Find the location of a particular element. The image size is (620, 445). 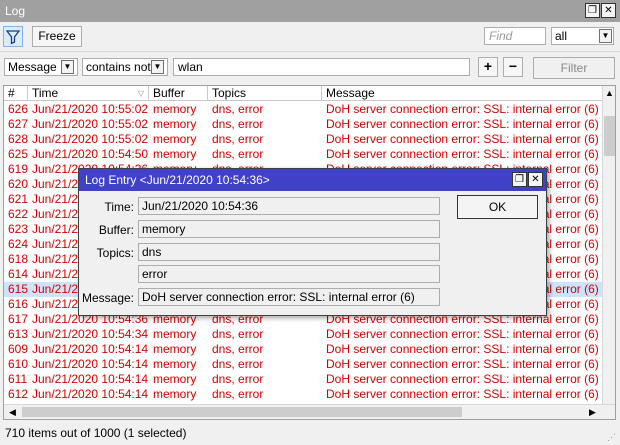

find-input: Find is located at coordinates (515, 36).